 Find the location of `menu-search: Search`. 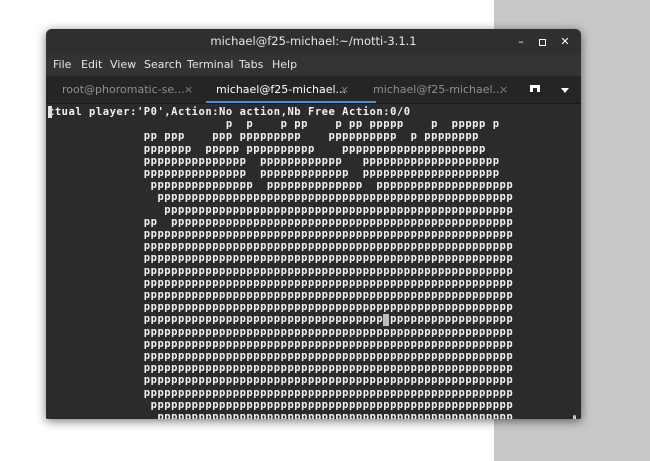

menu-search: Search is located at coordinates (163, 65).